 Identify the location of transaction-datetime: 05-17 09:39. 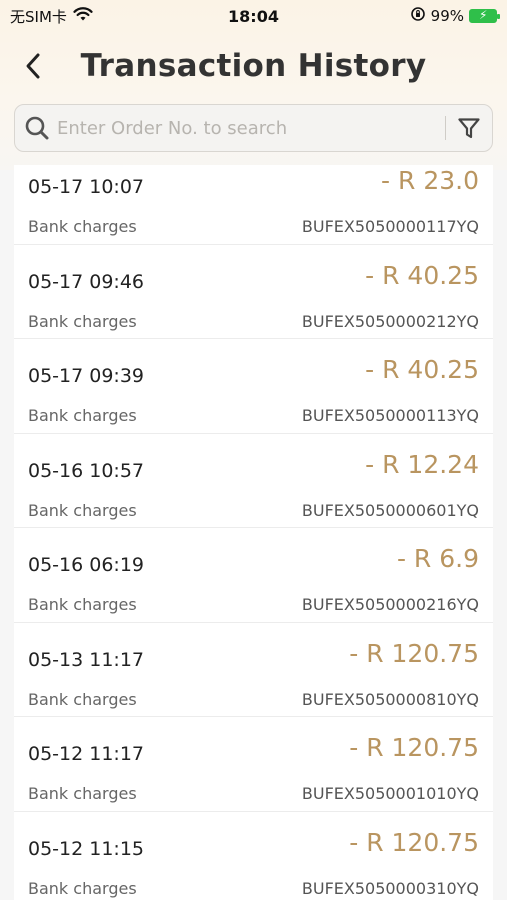
(86, 376).